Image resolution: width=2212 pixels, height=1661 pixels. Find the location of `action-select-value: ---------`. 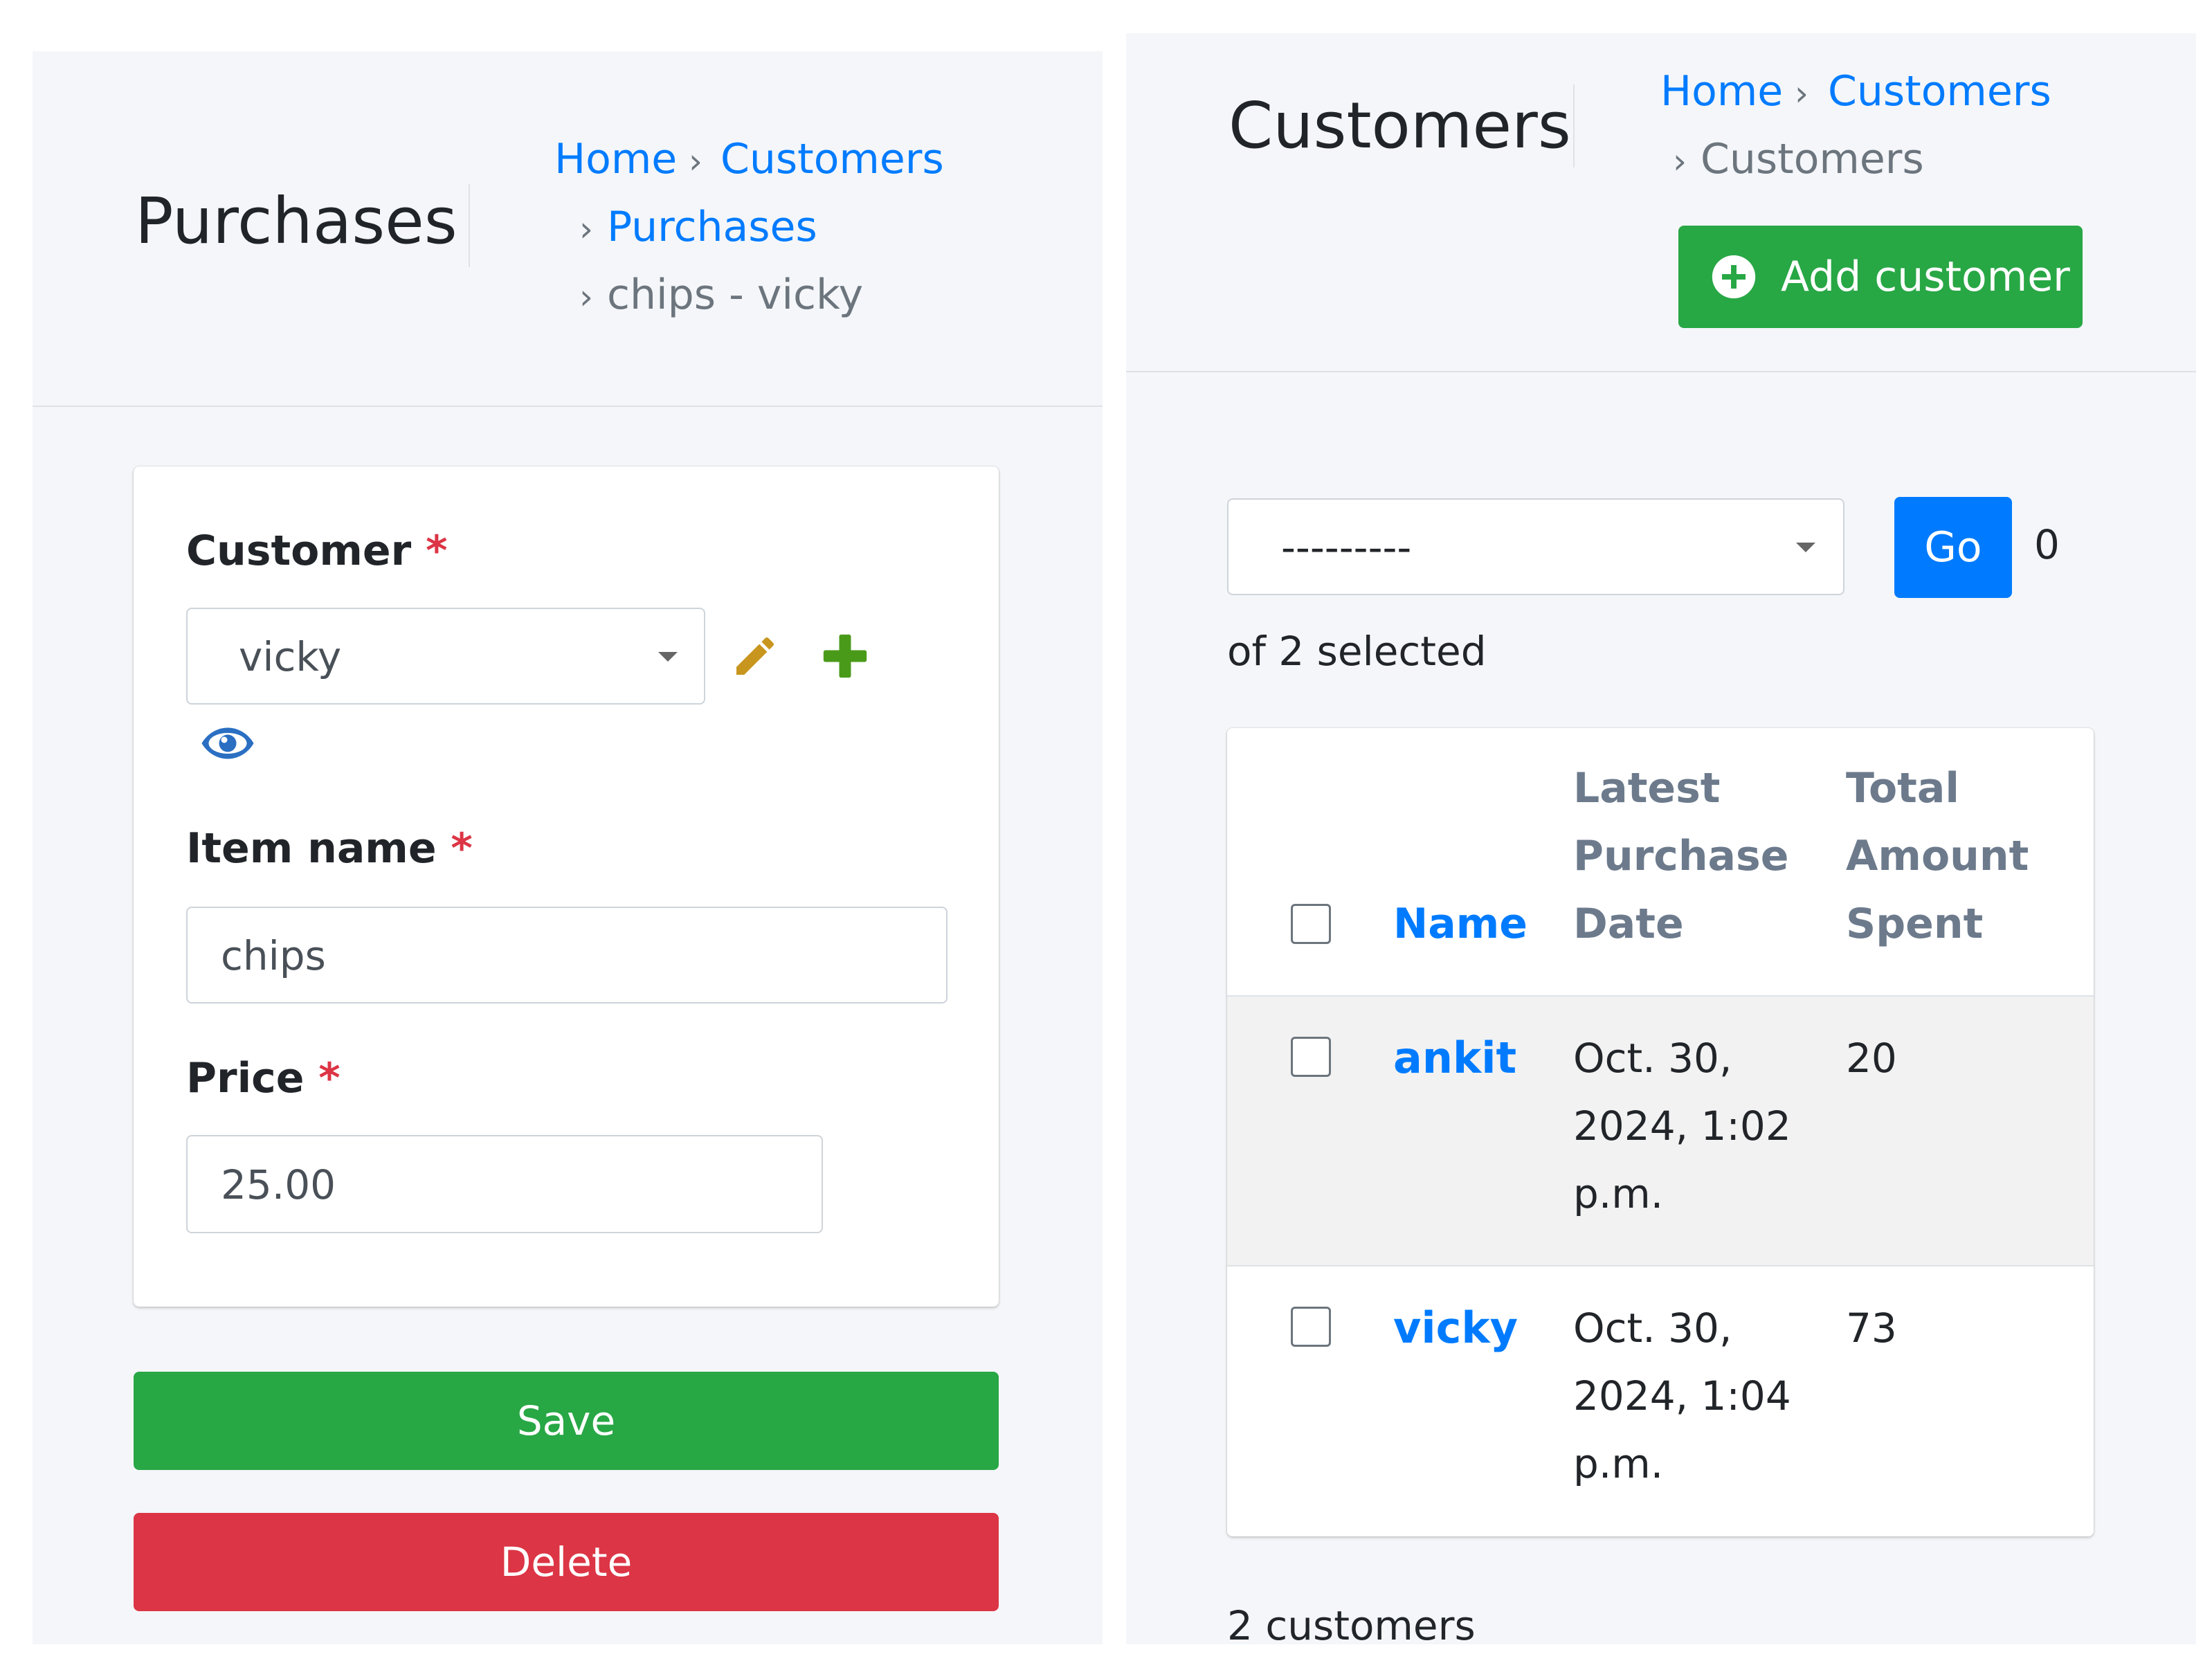

action-select-value: --------- is located at coordinates (1346, 547).